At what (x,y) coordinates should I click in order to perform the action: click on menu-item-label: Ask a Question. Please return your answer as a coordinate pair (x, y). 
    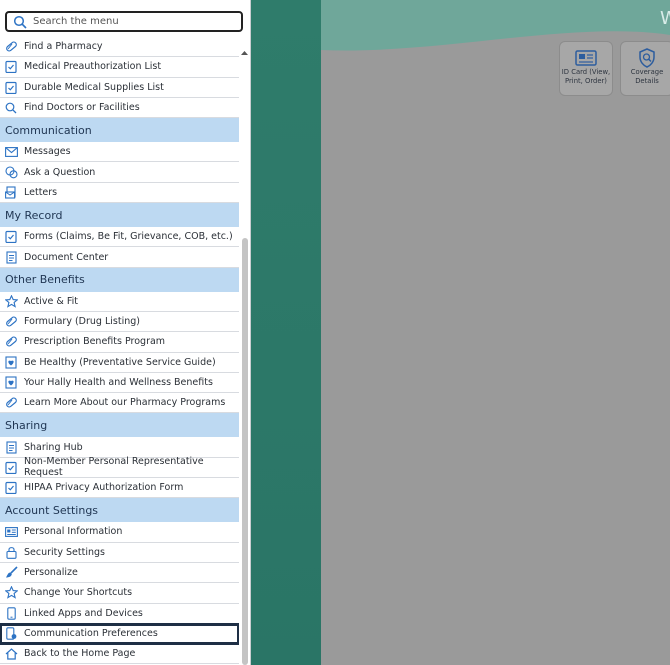
    Looking at the image, I should click on (60, 172).